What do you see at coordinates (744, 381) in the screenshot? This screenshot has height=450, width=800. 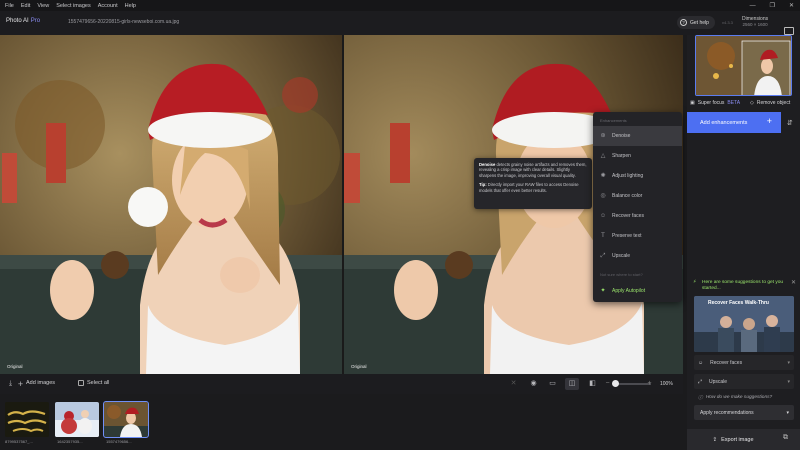 I see `suggestion-upscale: ⤢ Upscale ▾` at bounding box center [744, 381].